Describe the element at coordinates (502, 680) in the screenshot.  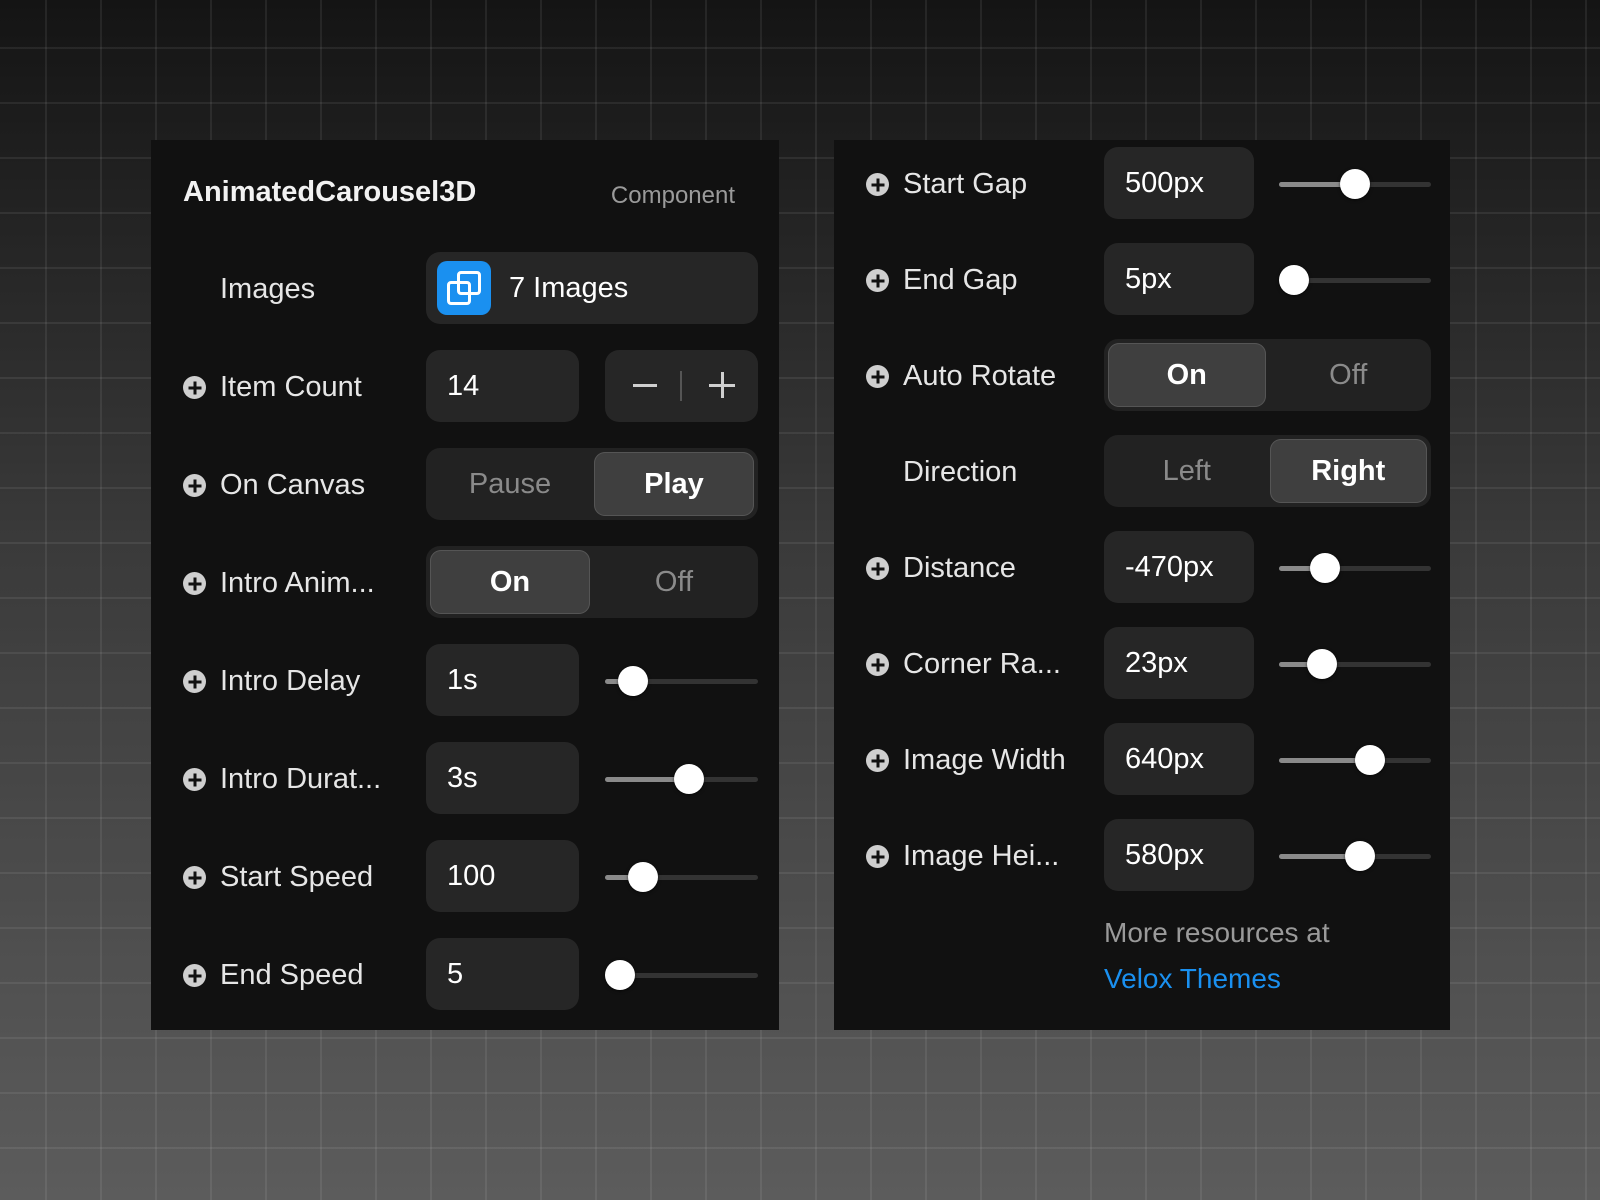
I see `intro-delay-input: 1s` at that location.